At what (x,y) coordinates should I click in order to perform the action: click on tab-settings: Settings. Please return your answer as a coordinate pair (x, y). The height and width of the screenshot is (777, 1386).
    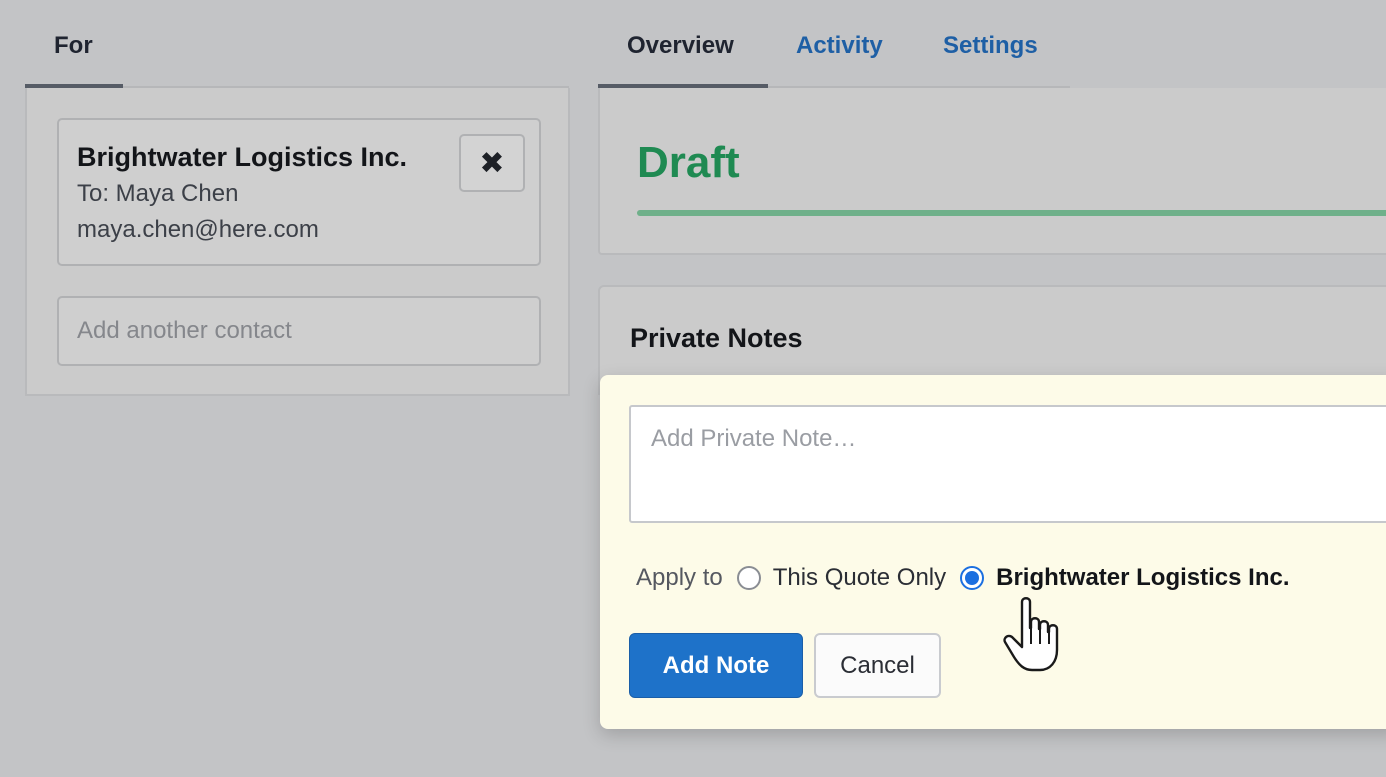
    Looking at the image, I should click on (990, 46).